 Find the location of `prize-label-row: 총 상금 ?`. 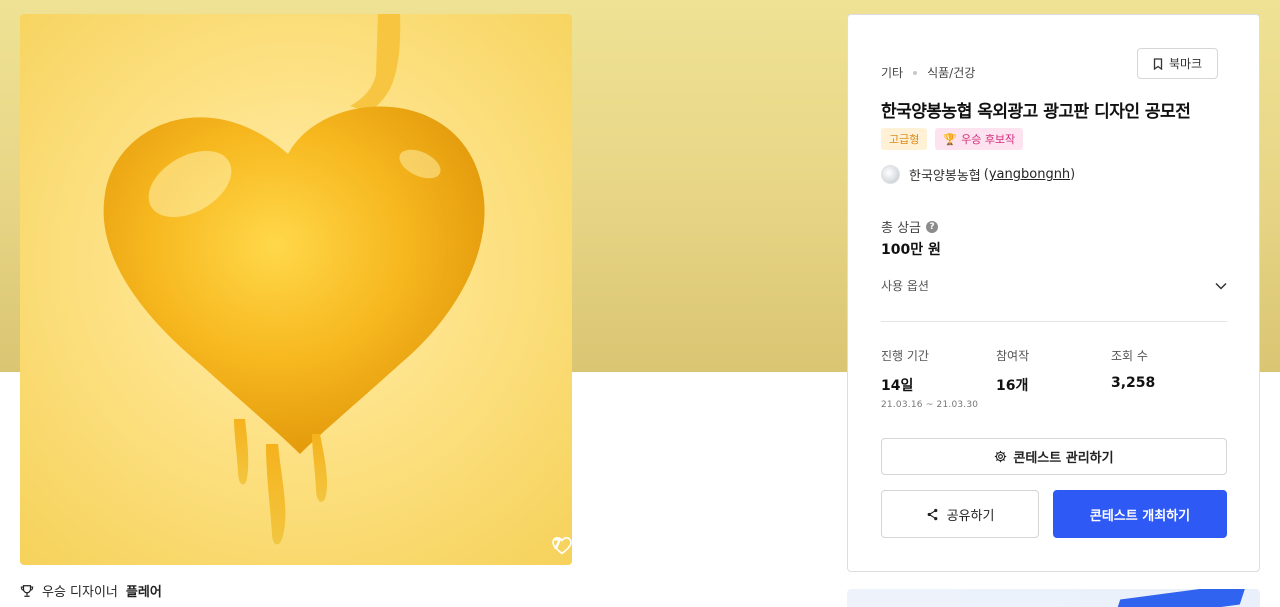

prize-label-row: 총 상금 ? is located at coordinates (910, 226).